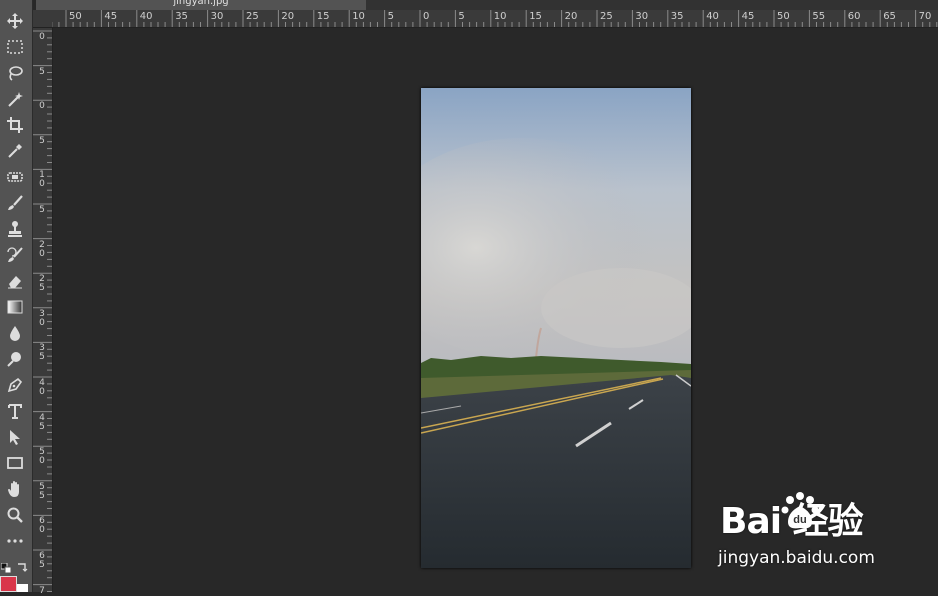  What do you see at coordinates (42, 318) in the screenshot?
I see `ruler-left-label: 30` at bounding box center [42, 318].